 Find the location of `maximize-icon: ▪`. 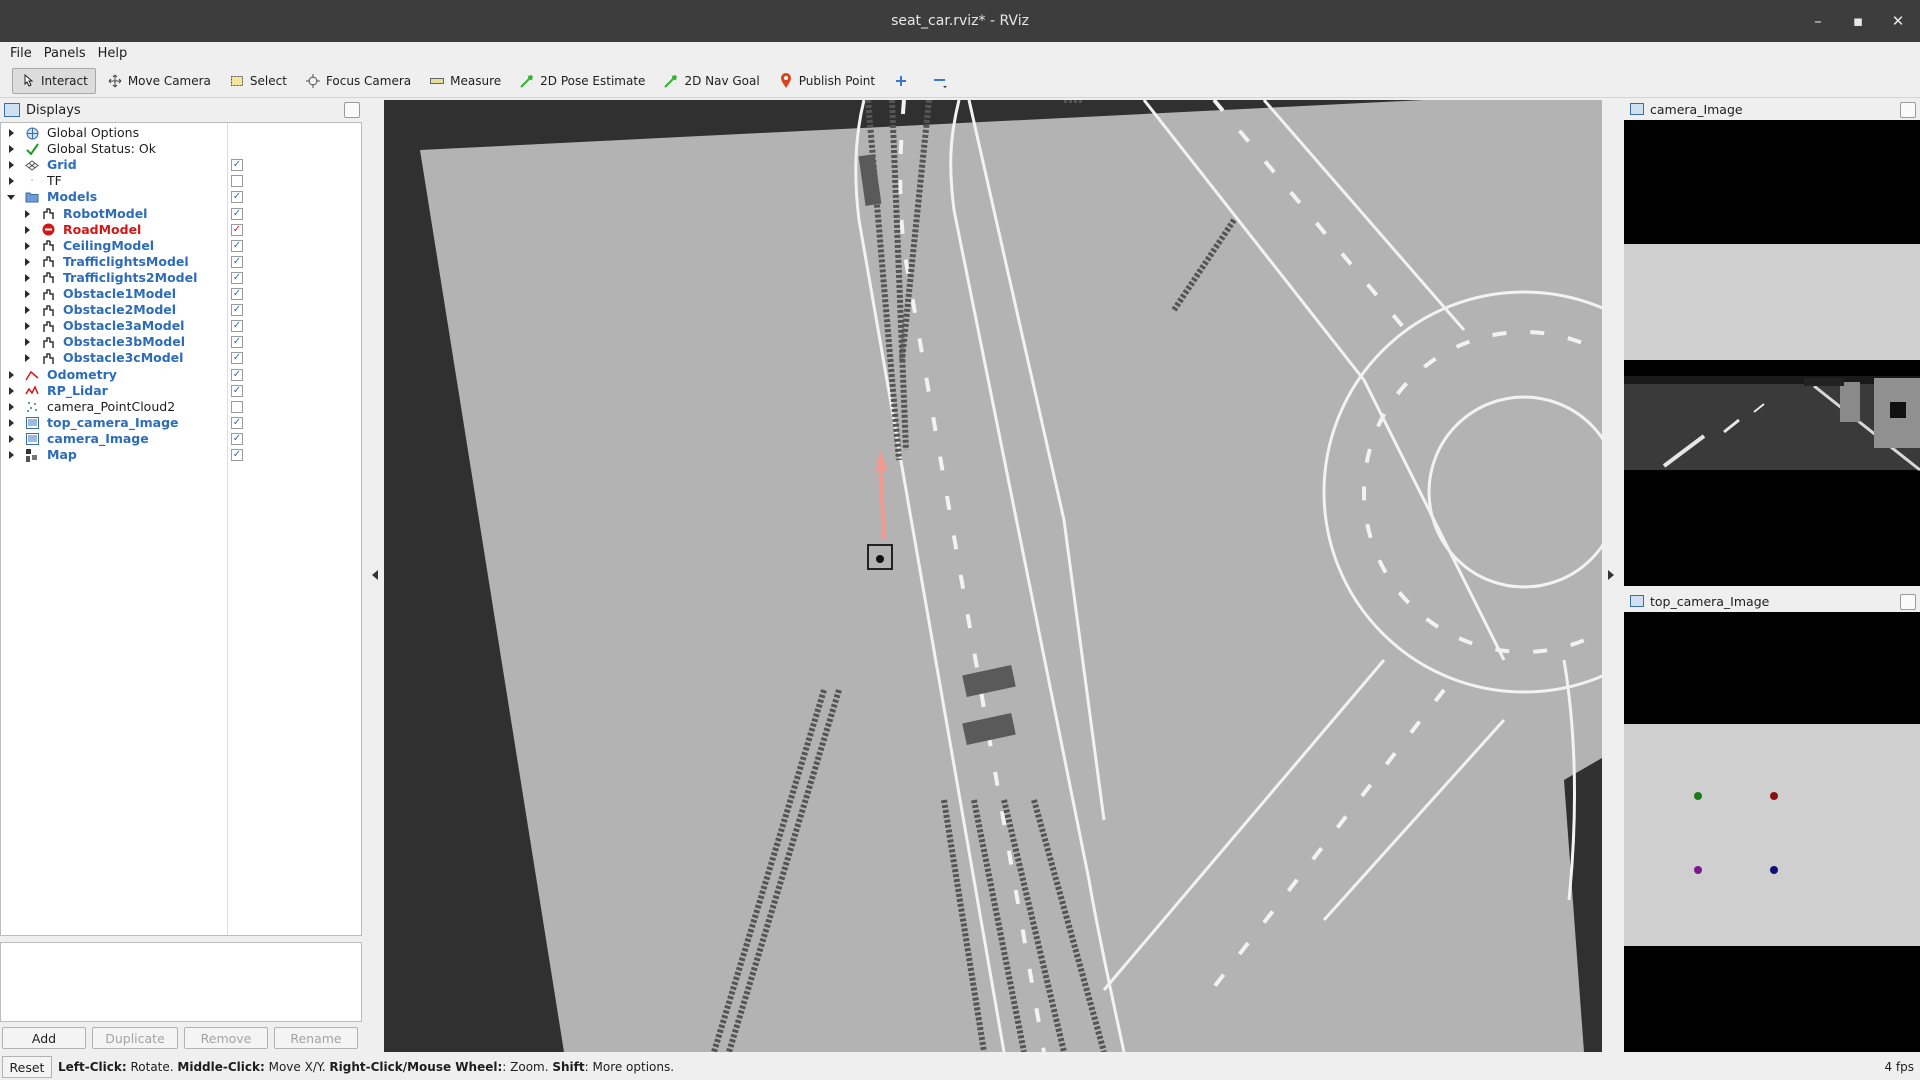

maximize-icon: ▪ is located at coordinates (1858, 21).